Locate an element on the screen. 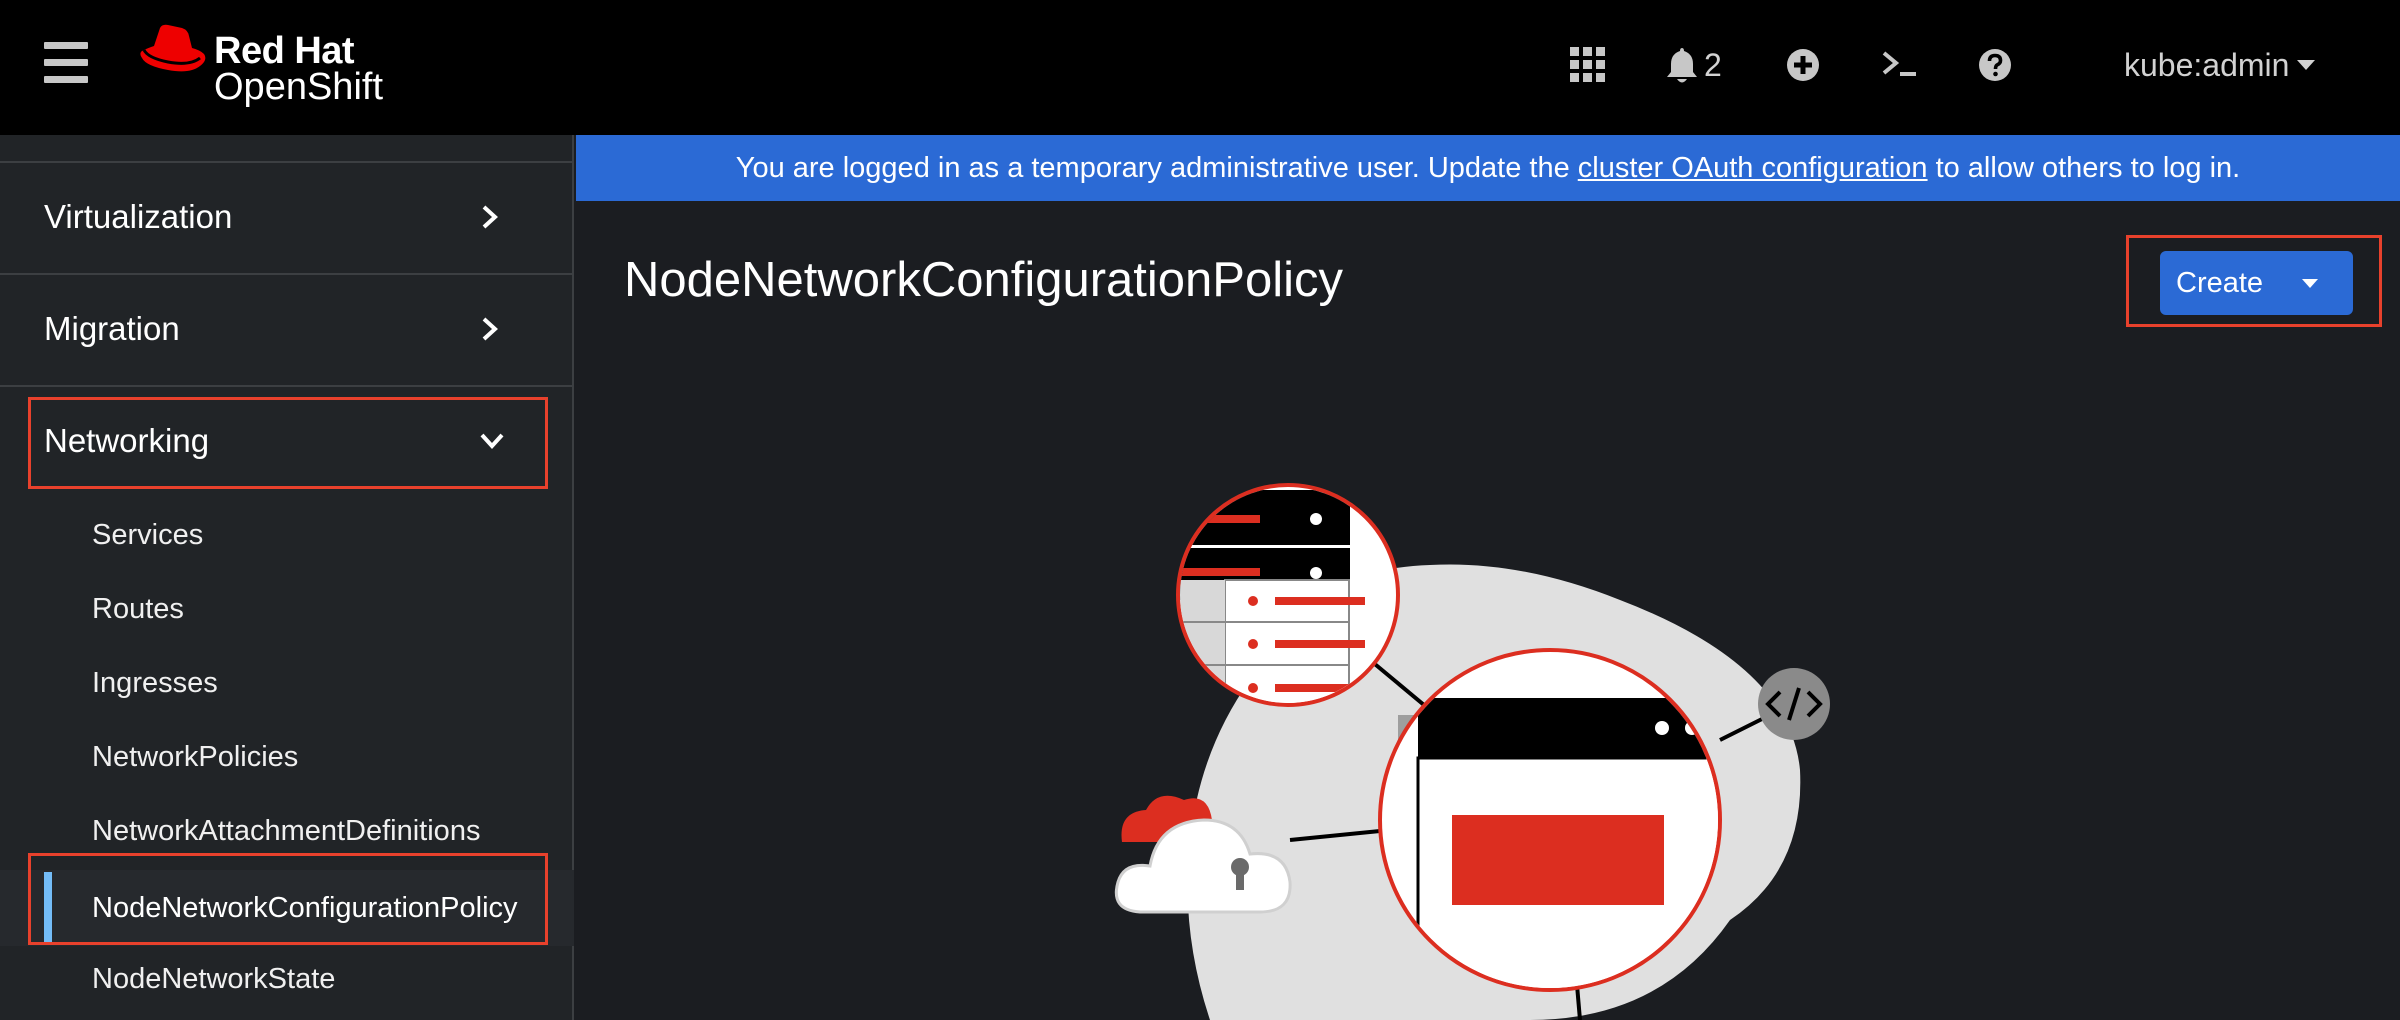 This screenshot has height=1020, width=2400. nav-item-networkpolicies: NetworkPolicies is located at coordinates (287, 757).